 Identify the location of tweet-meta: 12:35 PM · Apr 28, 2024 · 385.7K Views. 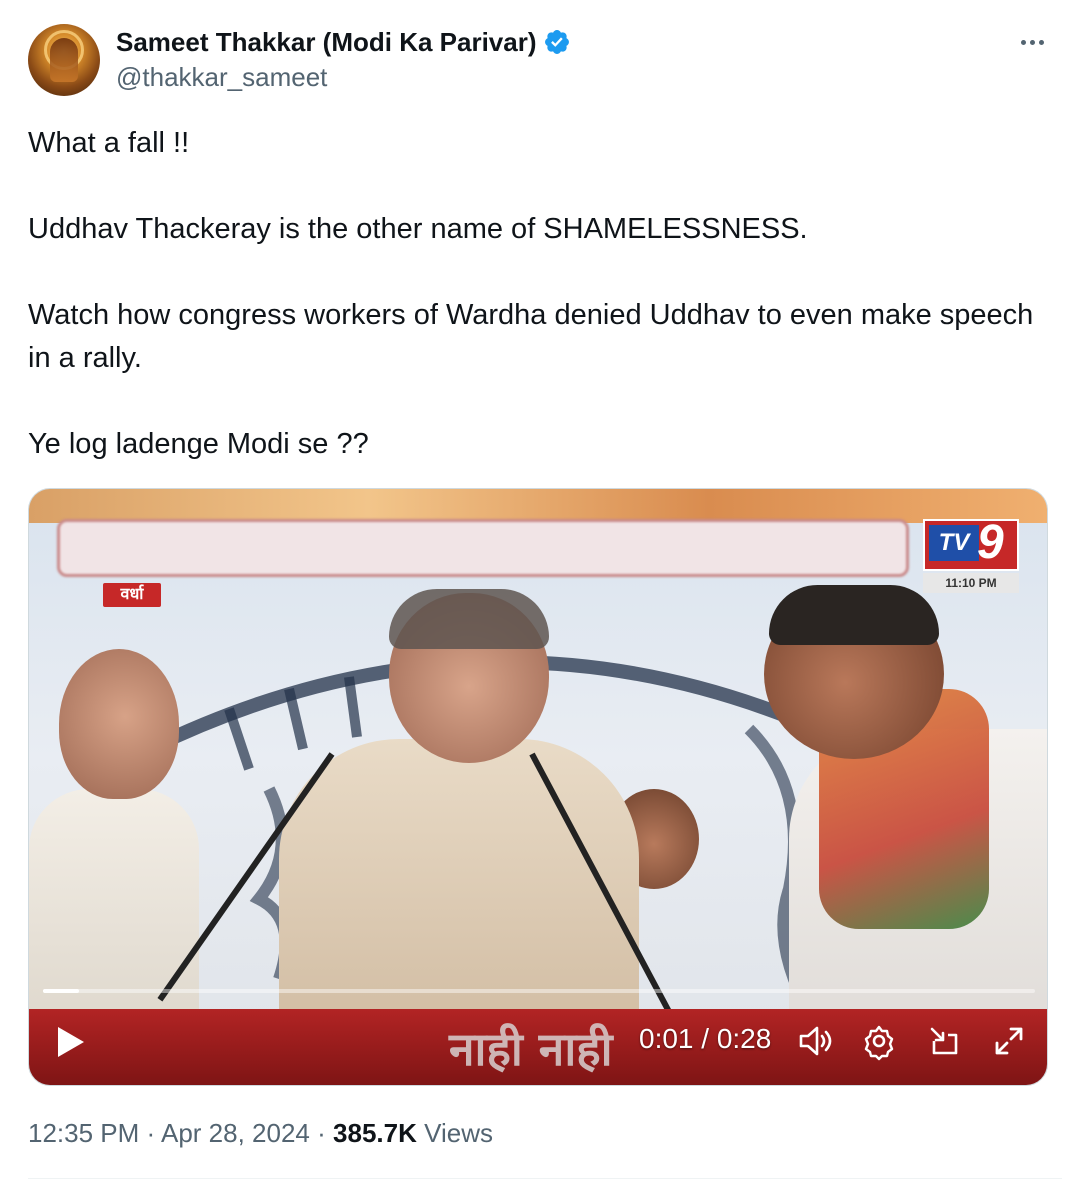
(260, 1133).